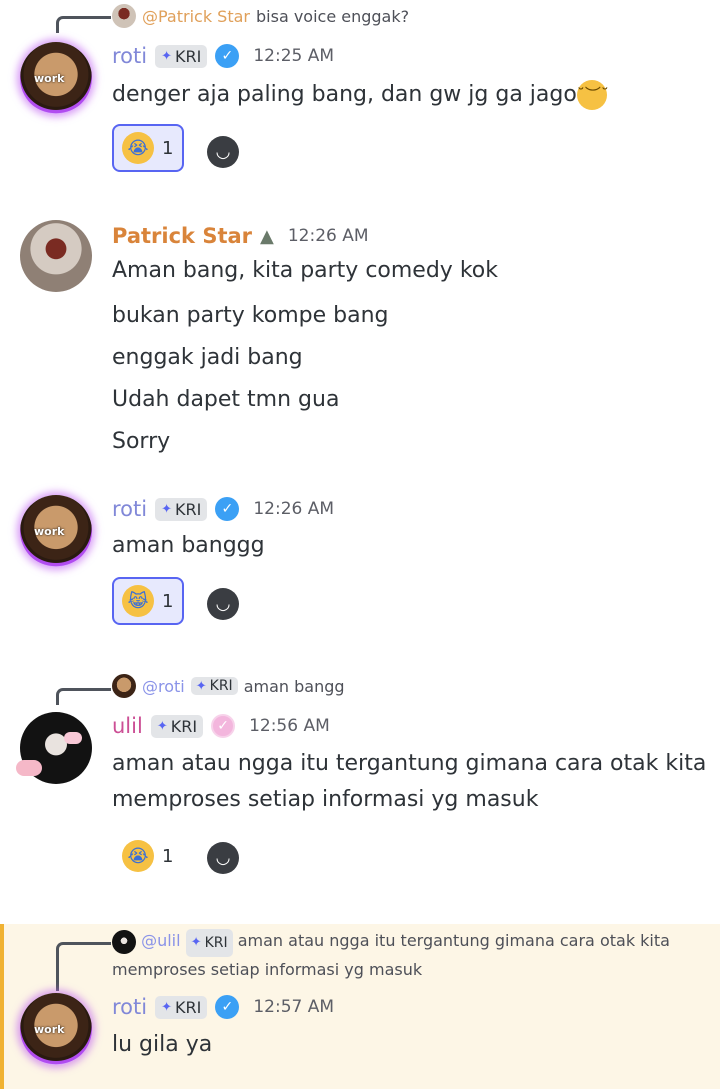 Image resolution: width=720 pixels, height=1089 pixels. What do you see at coordinates (127, 726) in the screenshot?
I see `author-name: ulil` at bounding box center [127, 726].